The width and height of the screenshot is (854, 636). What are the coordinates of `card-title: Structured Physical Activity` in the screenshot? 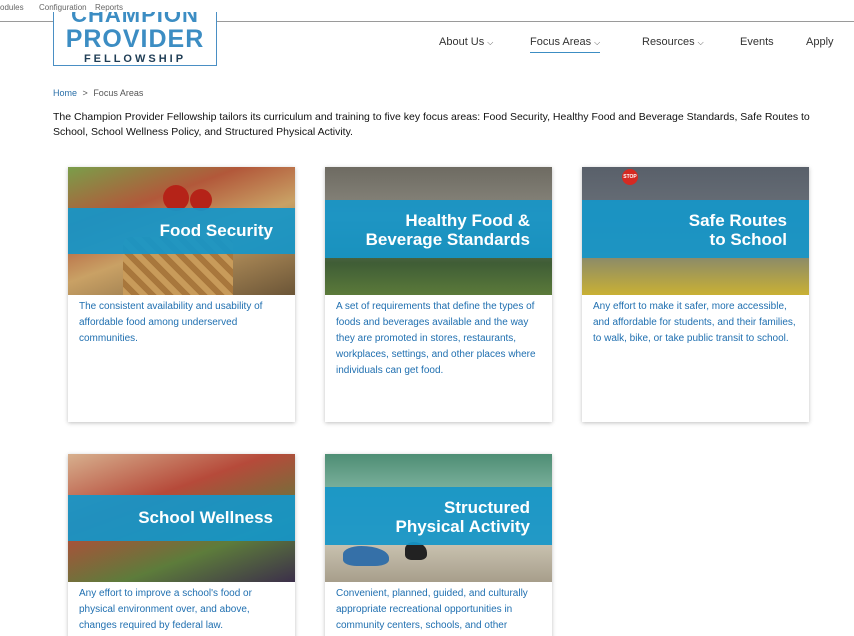 It's located at (463, 517).